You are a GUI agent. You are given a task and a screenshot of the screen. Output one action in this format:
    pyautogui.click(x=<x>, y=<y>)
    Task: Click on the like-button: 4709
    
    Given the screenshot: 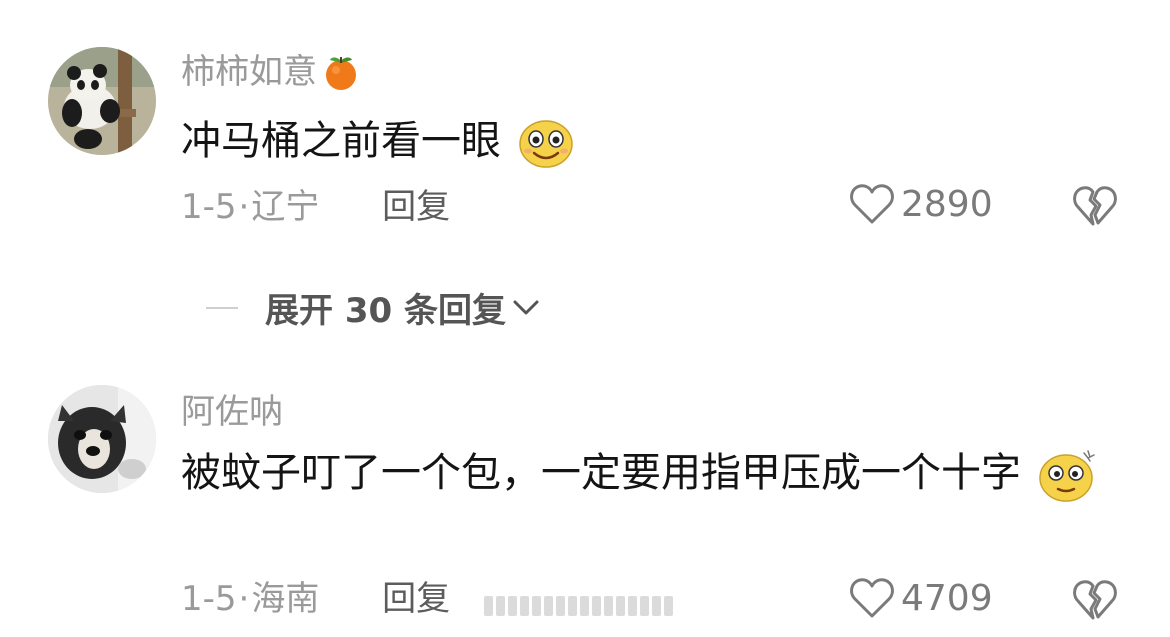 What is the action you would take?
    pyautogui.click(x=921, y=598)
    